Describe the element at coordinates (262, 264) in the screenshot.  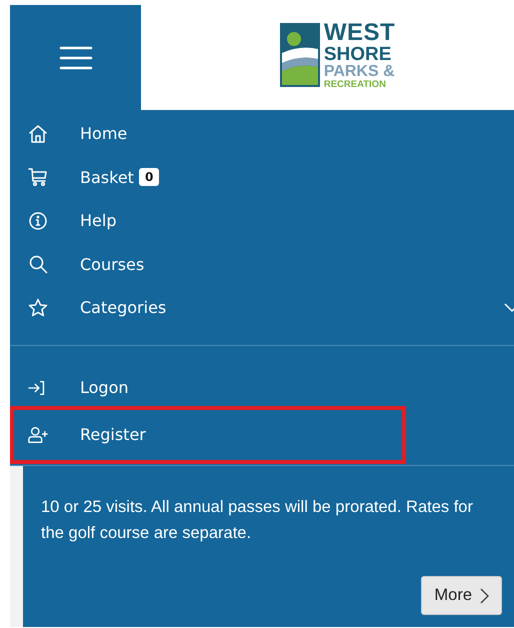
I see `menu-item: Courses` at that location.